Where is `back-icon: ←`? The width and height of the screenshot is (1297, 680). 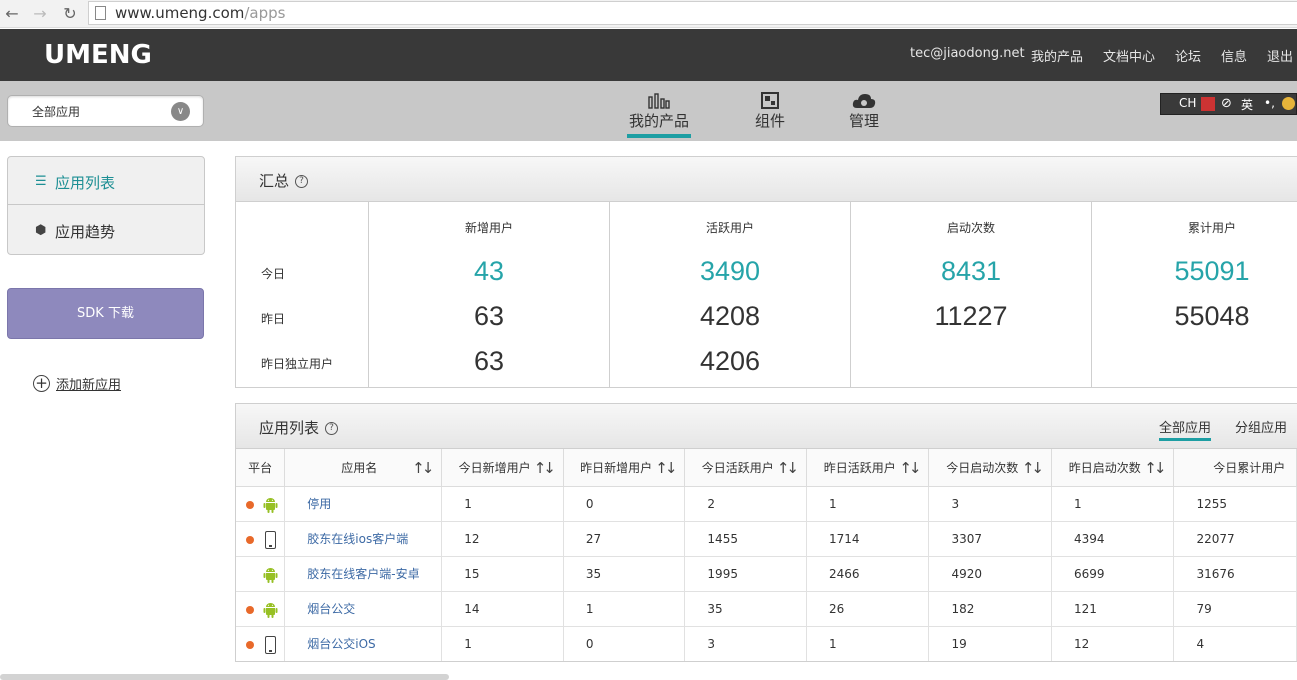 back-icon: ← is located at coordinates (12, 14).